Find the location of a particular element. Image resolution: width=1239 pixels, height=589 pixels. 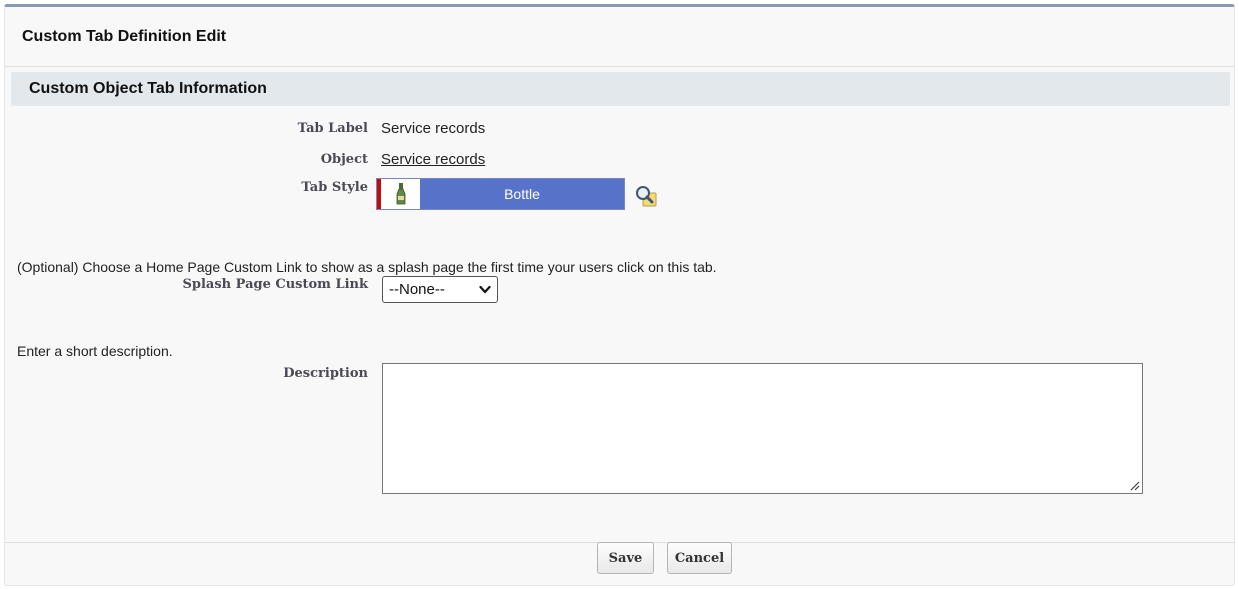

tab-label-label: Tab Label is located at coordinates (332, 128).